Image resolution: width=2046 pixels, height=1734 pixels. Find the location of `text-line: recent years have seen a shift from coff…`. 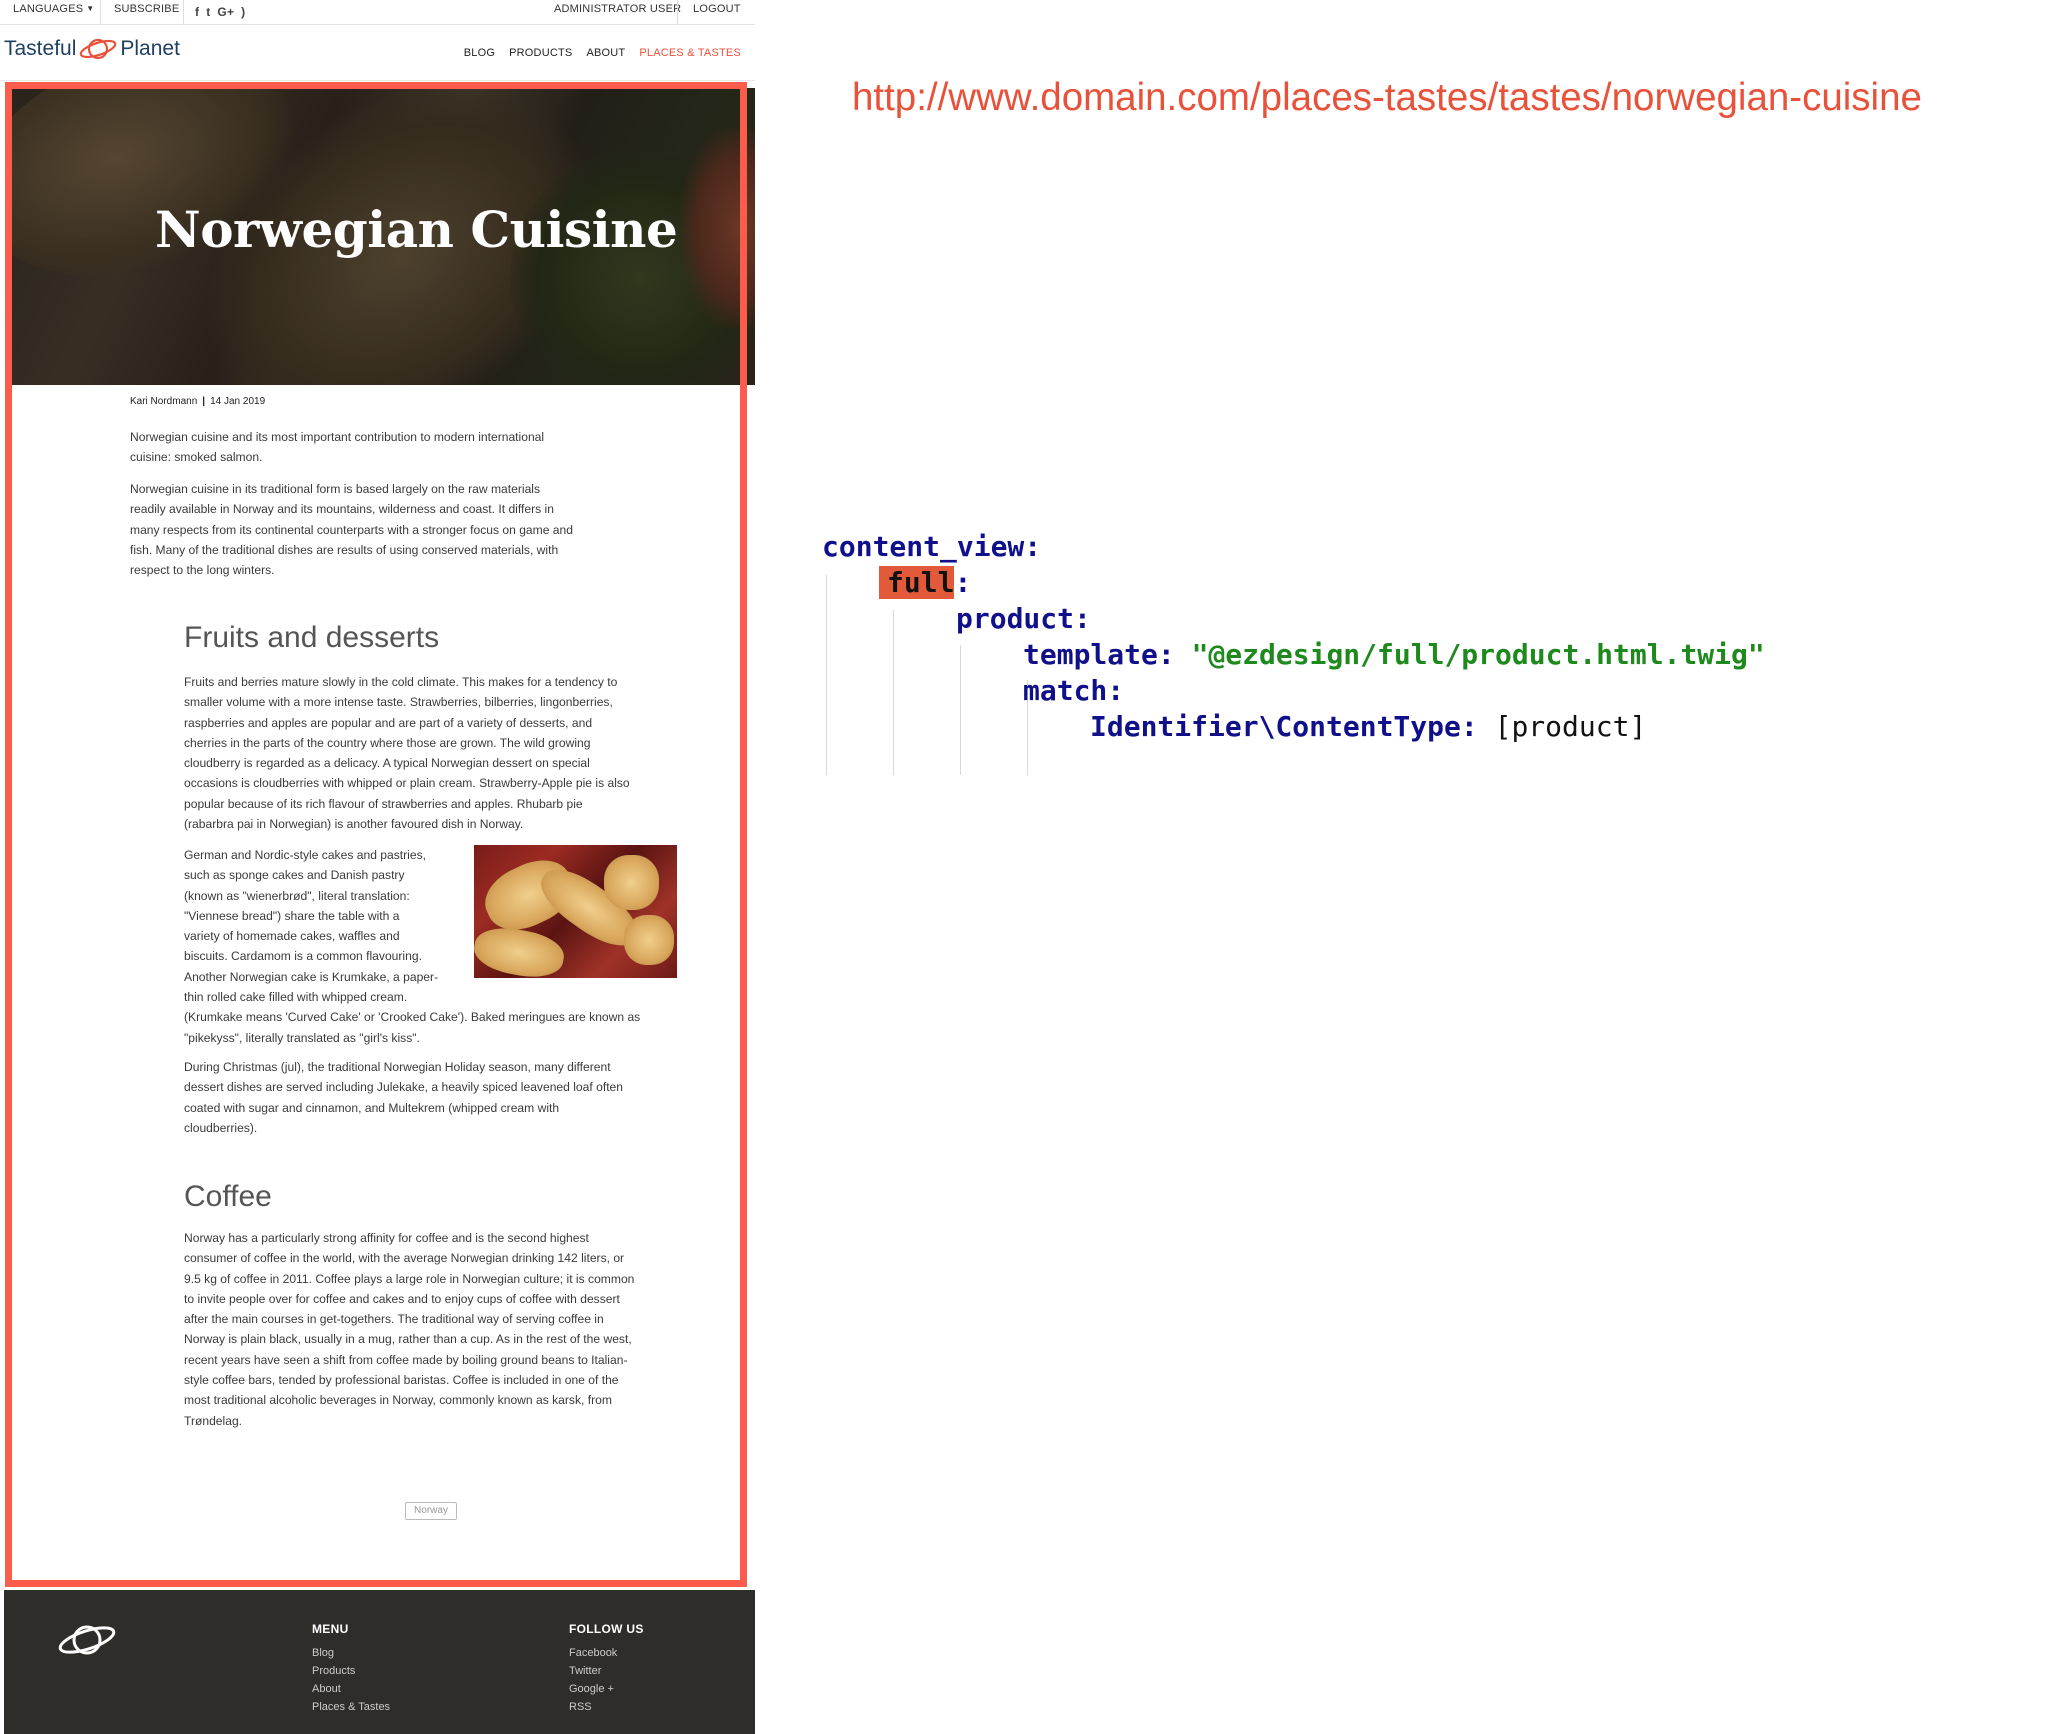

text-line: recent years have seen a shift from coff… is located at coordinates (406, 1359).